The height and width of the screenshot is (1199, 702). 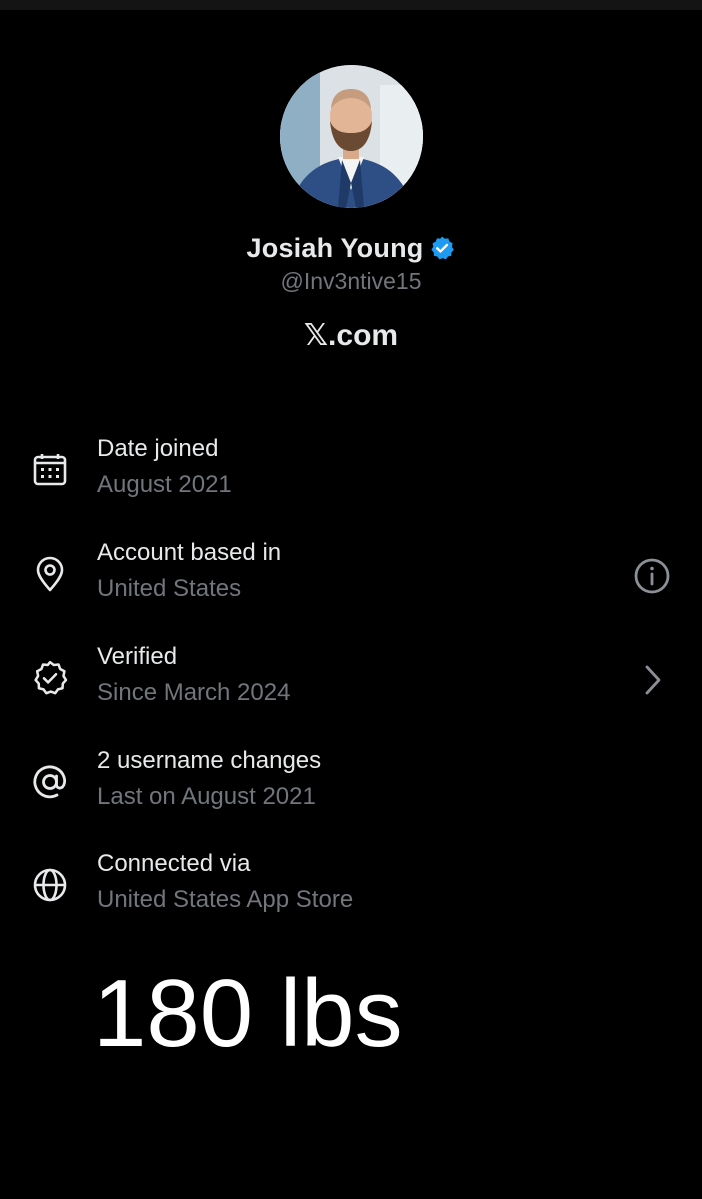 I want to click on account-based-in-label: Account based in, so click(x=189, y=552).